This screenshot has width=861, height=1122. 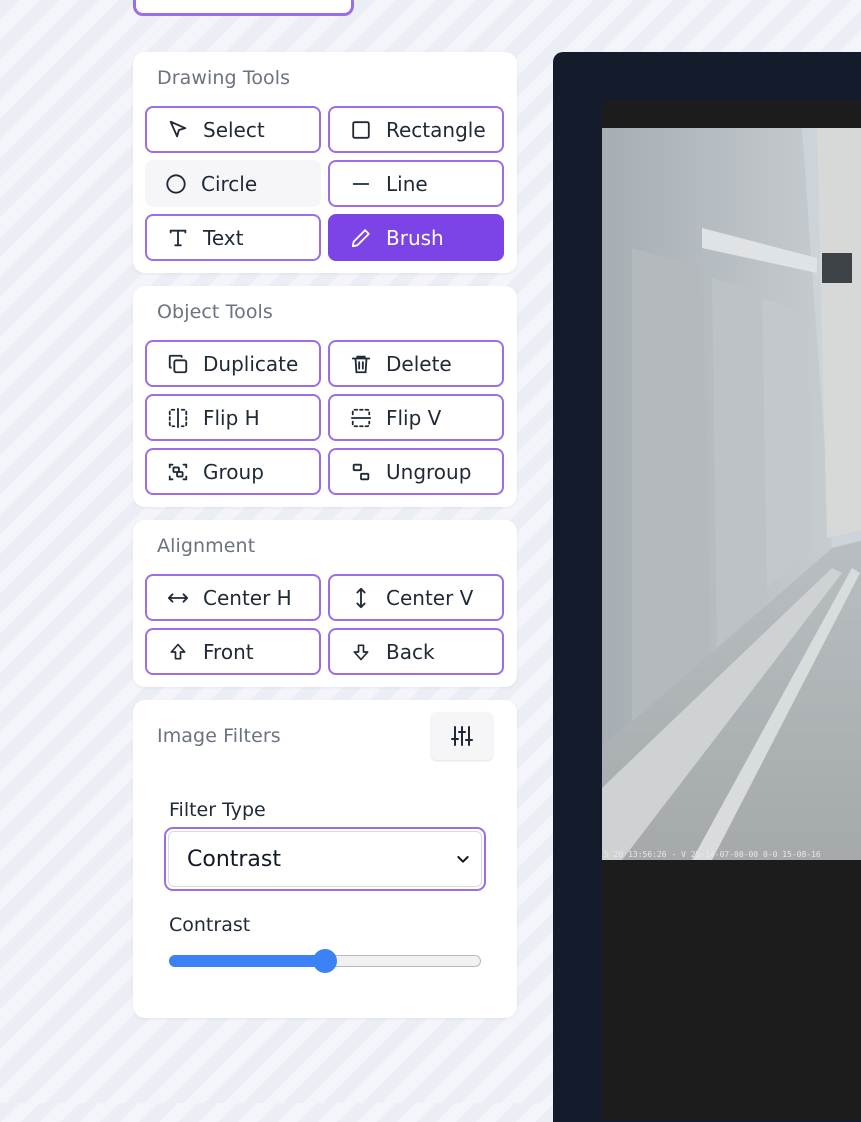 What do you see at coordinates (223, 237) in the screenshot?
I see `text-tool-label: Text` at bounding box center [223, 237].